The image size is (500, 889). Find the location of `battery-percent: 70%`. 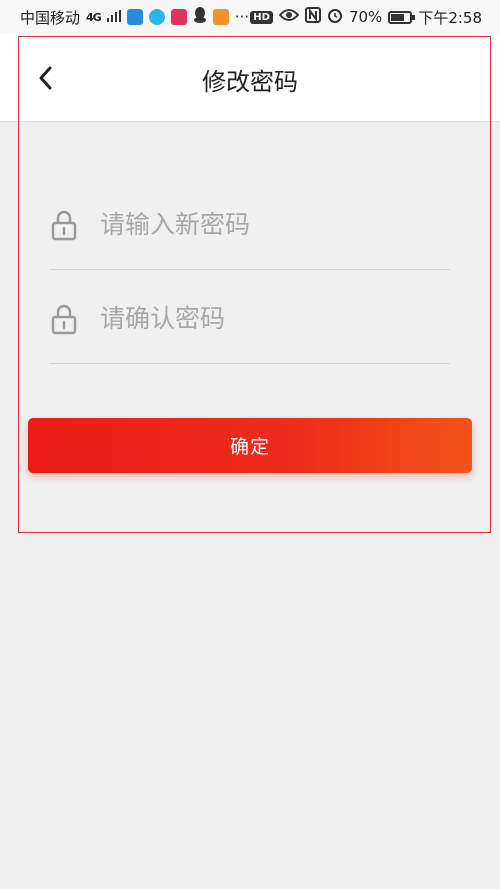

battery-percent: 70% is located at coordinates (365, 17).